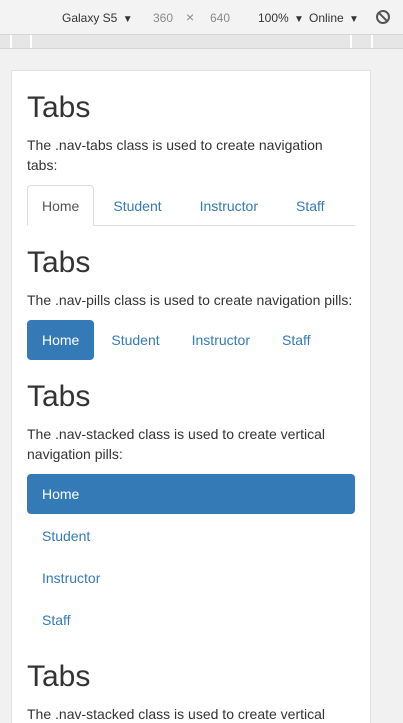  Describe the element at coordinates (191, 536) in the screenshot. I see `stacked-pill-student: Student` at that location.